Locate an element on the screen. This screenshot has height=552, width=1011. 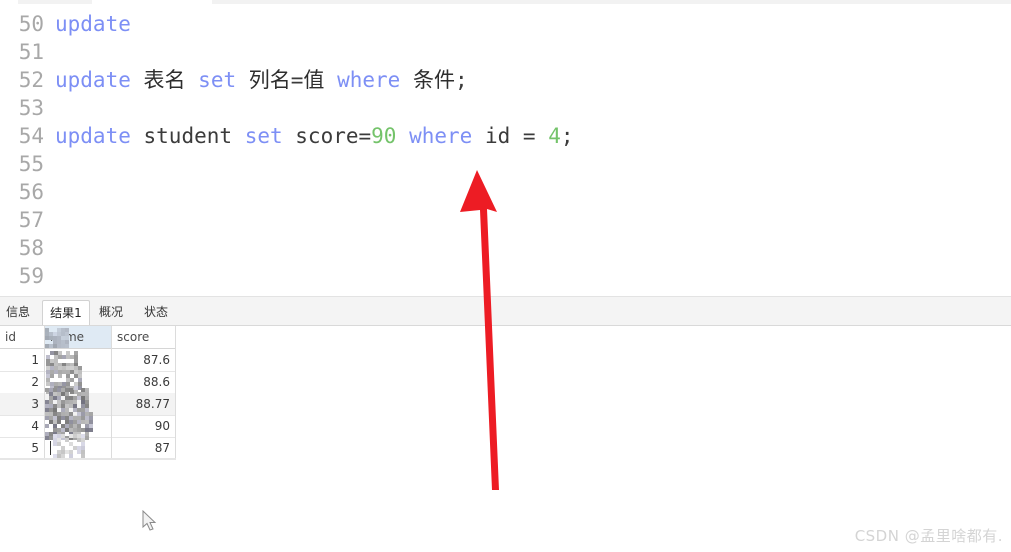
code-token: 90 is located at coordinates (384, 136).